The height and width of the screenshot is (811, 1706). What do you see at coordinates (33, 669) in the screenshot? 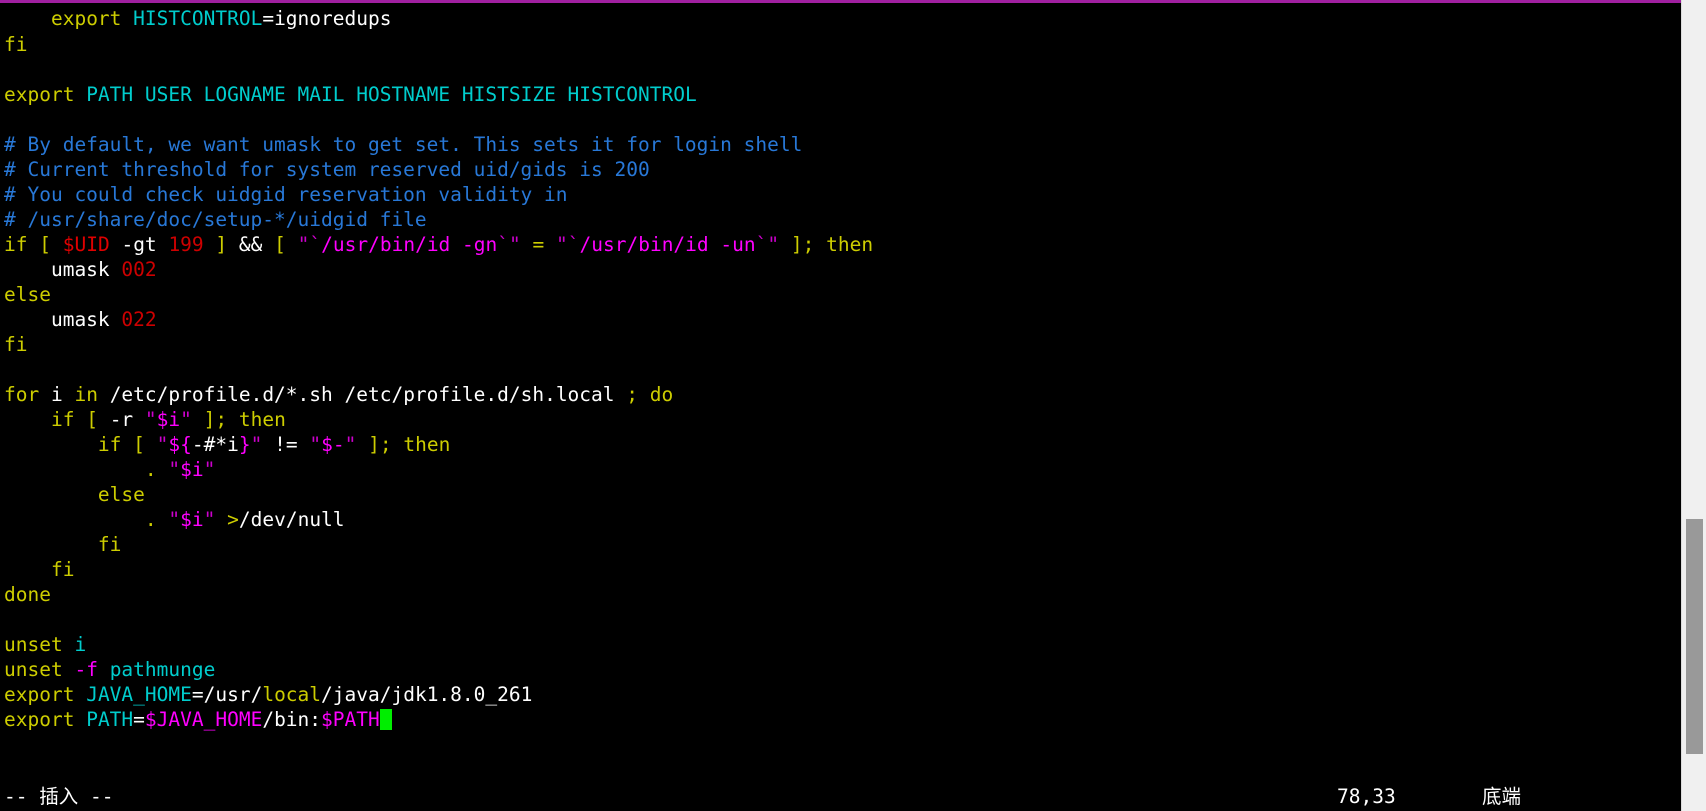
I see `code-token: unset` at bounding box center [33, 669].